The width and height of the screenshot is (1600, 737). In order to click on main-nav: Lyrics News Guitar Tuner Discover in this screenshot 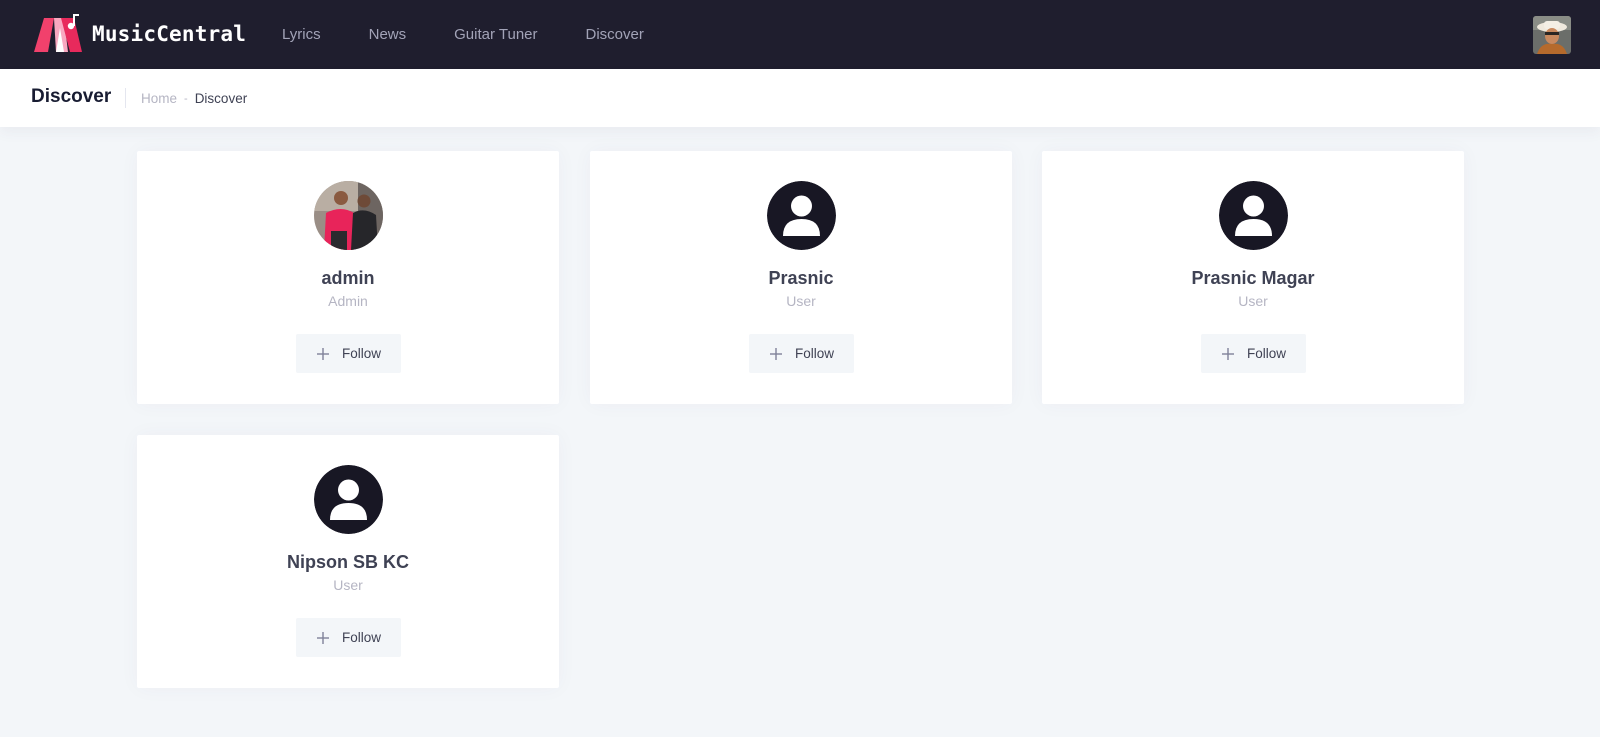, I will do `click(487, 34)`.